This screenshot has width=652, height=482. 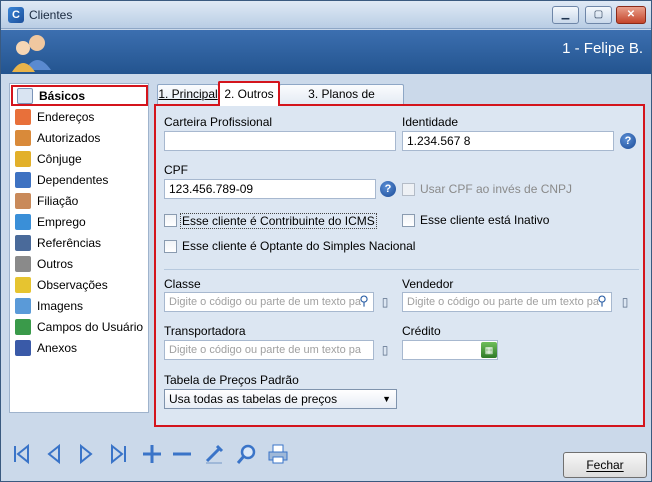 I want to click on document-icon, so click(x=25, y=95).